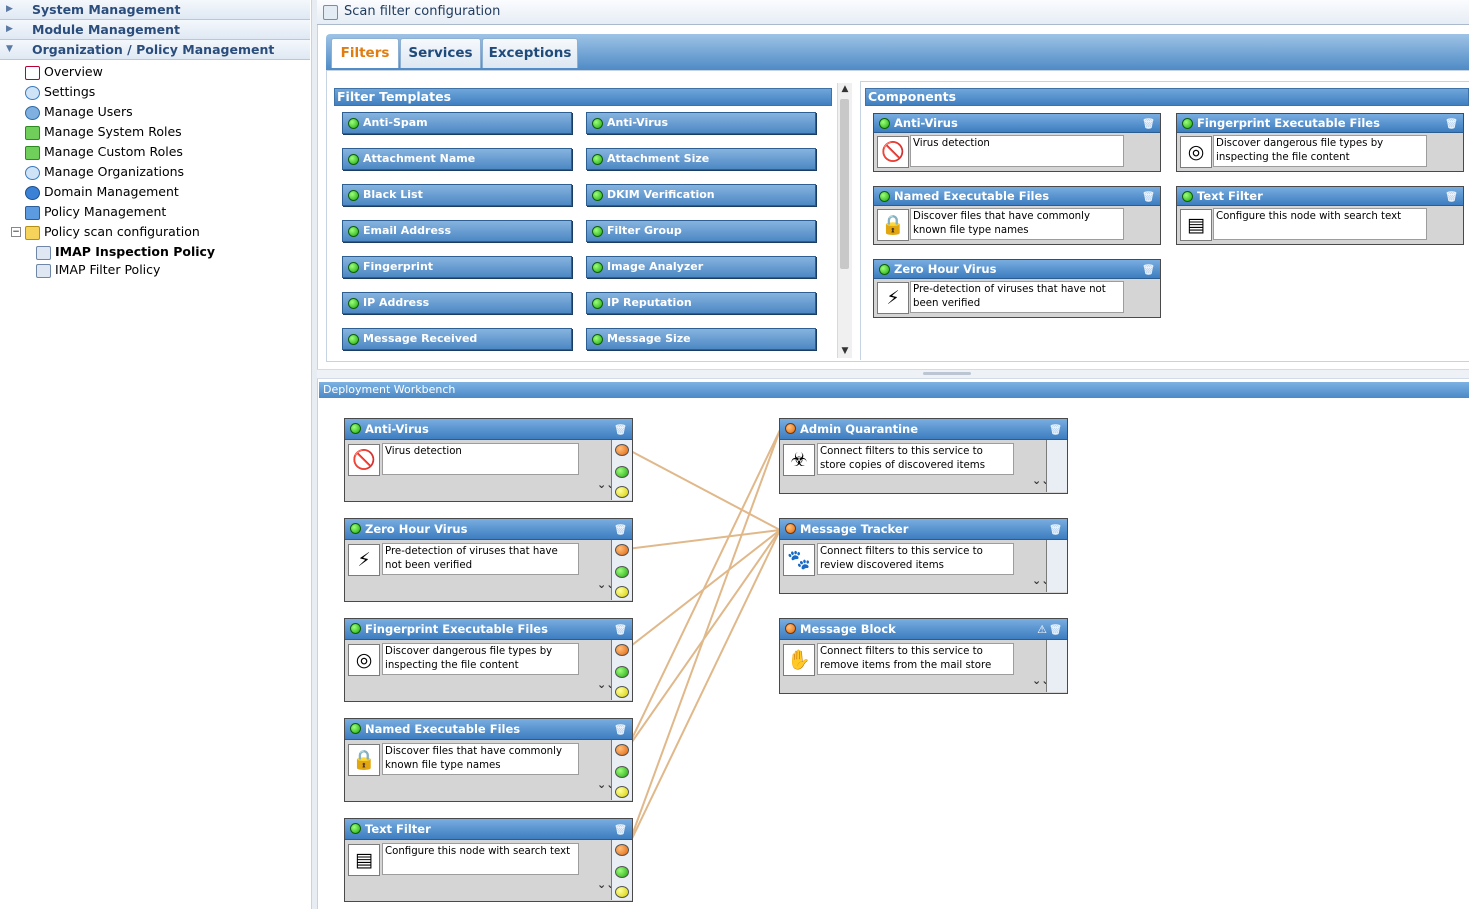 The image size is (1469, 909). Describe the element at coordinates (854, 529) in the screenshot. I see `node-title: Message Tracker` at that location.